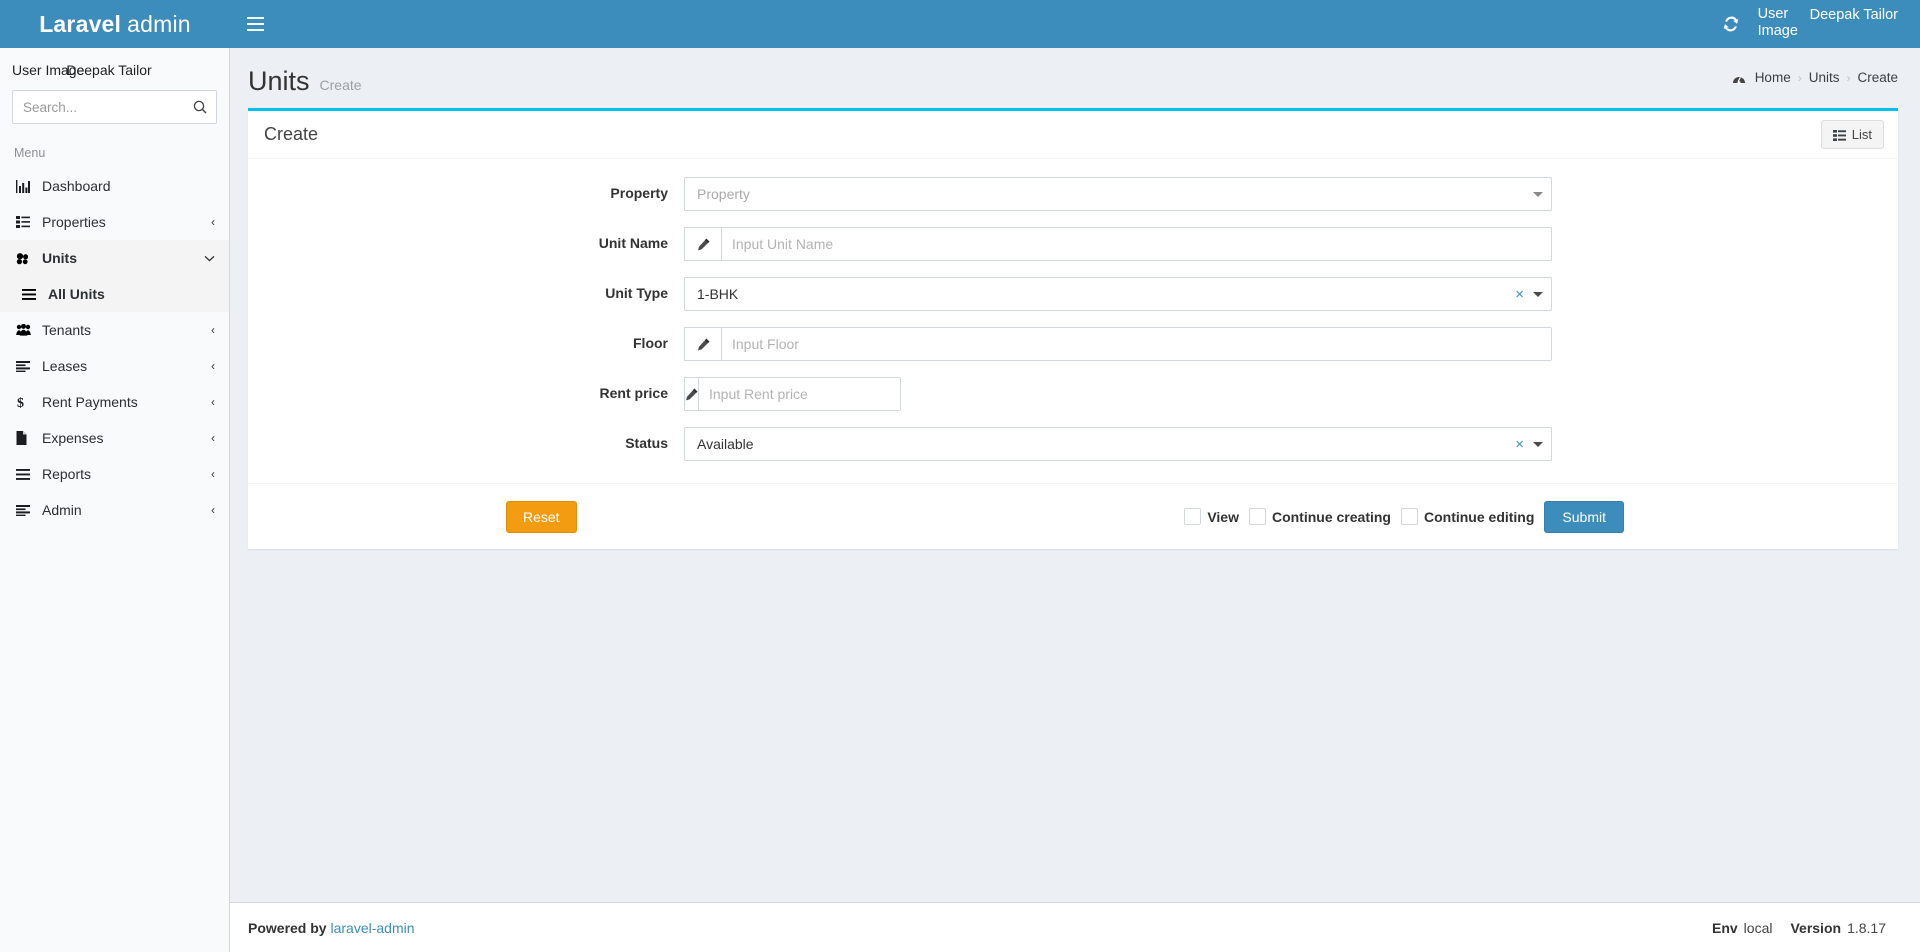  Describe the element at coordinates (541, 516) in the screenshot. I see `reset-button: Reset` at that location.